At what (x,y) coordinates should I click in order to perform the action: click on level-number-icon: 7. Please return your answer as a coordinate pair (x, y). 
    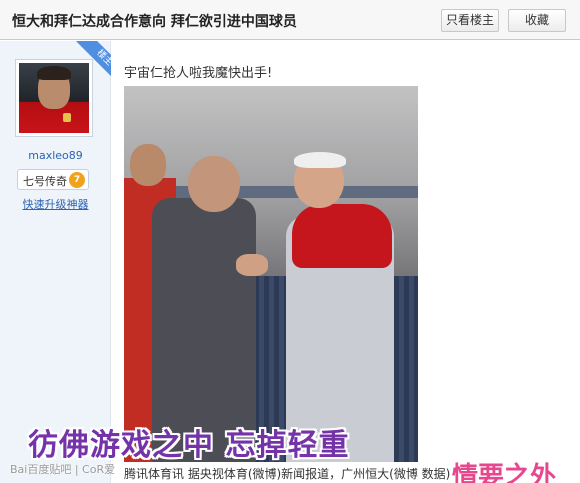
    Looking at the image, I should click on (77, 180).